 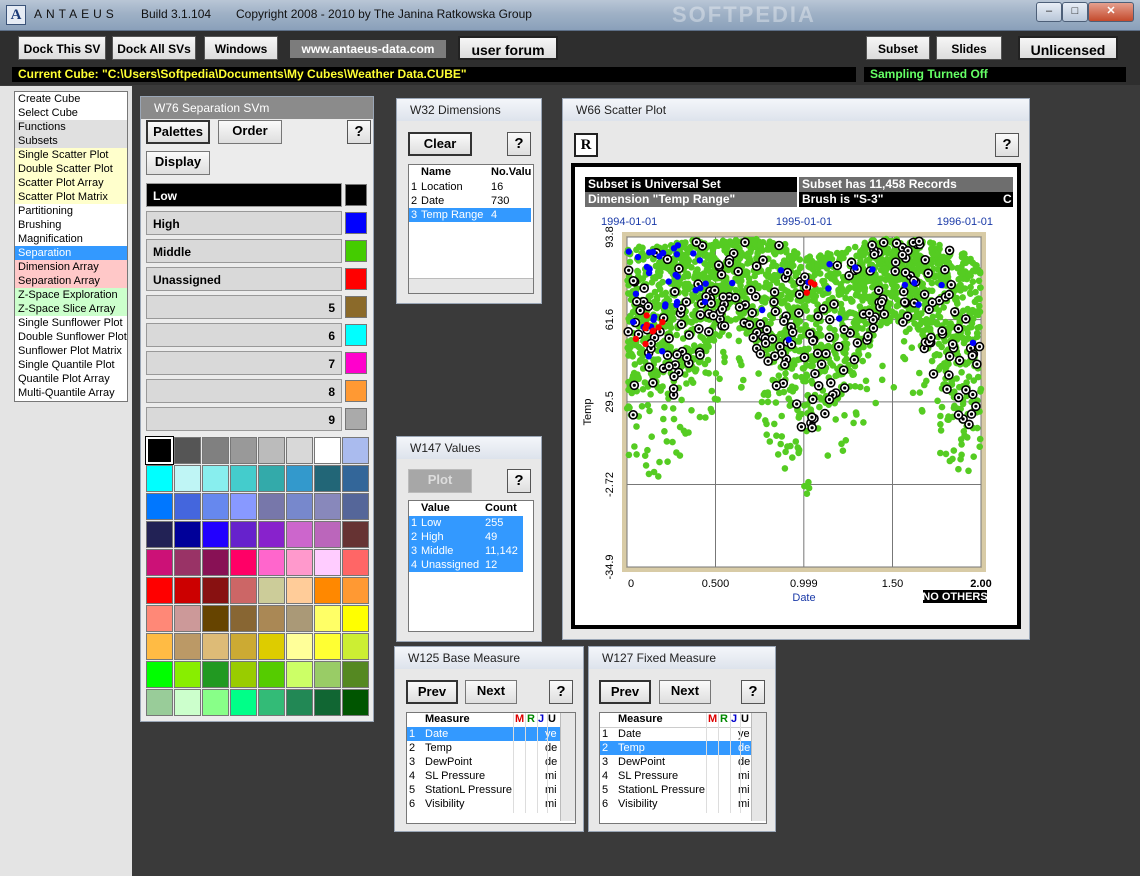 I want to click on svm-row: 9, so click(x=244, y=419).